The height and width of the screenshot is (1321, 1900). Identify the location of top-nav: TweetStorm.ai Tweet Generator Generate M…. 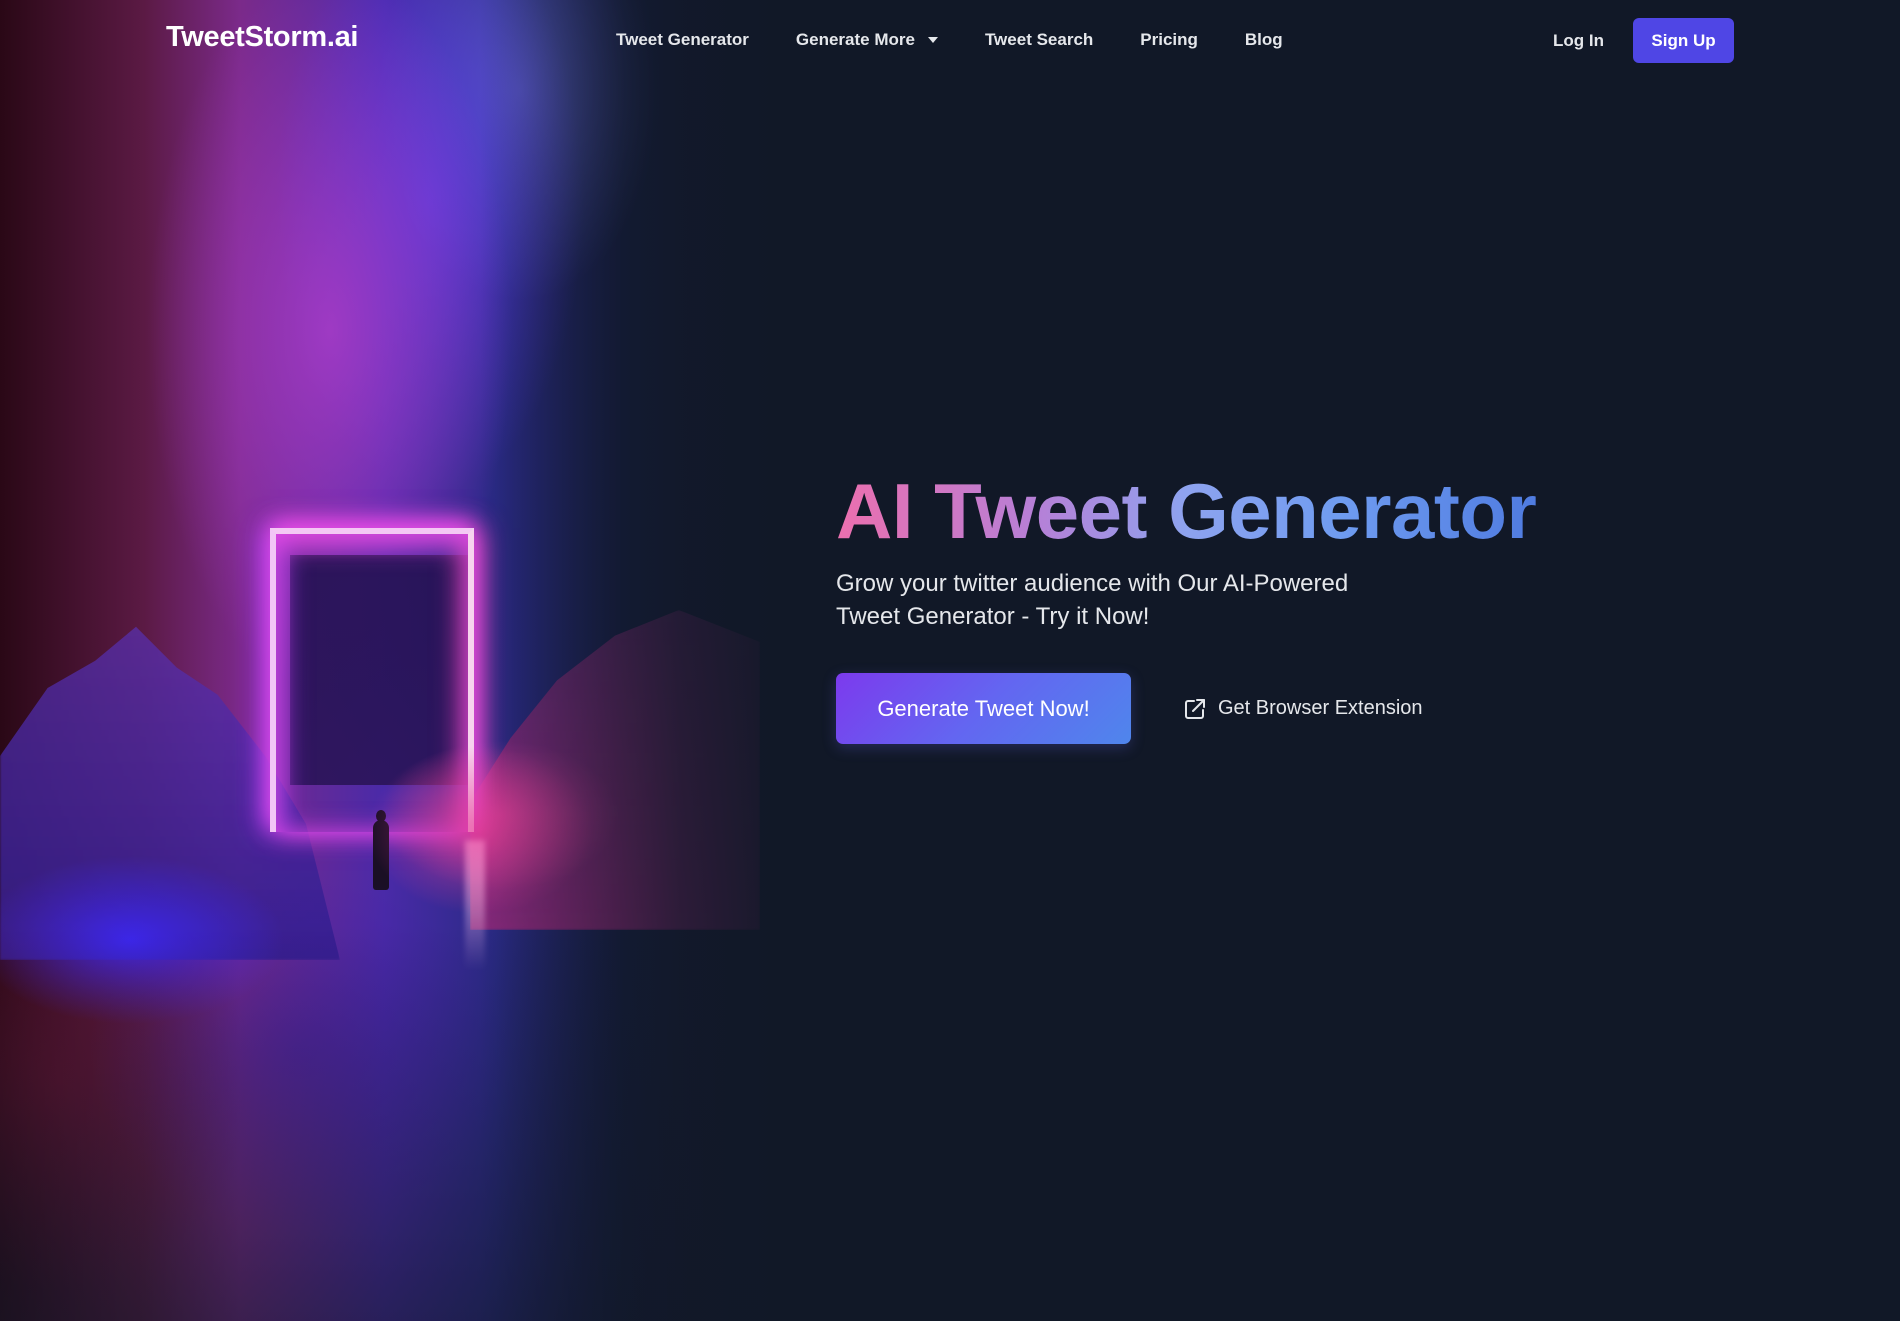
(950, 40).